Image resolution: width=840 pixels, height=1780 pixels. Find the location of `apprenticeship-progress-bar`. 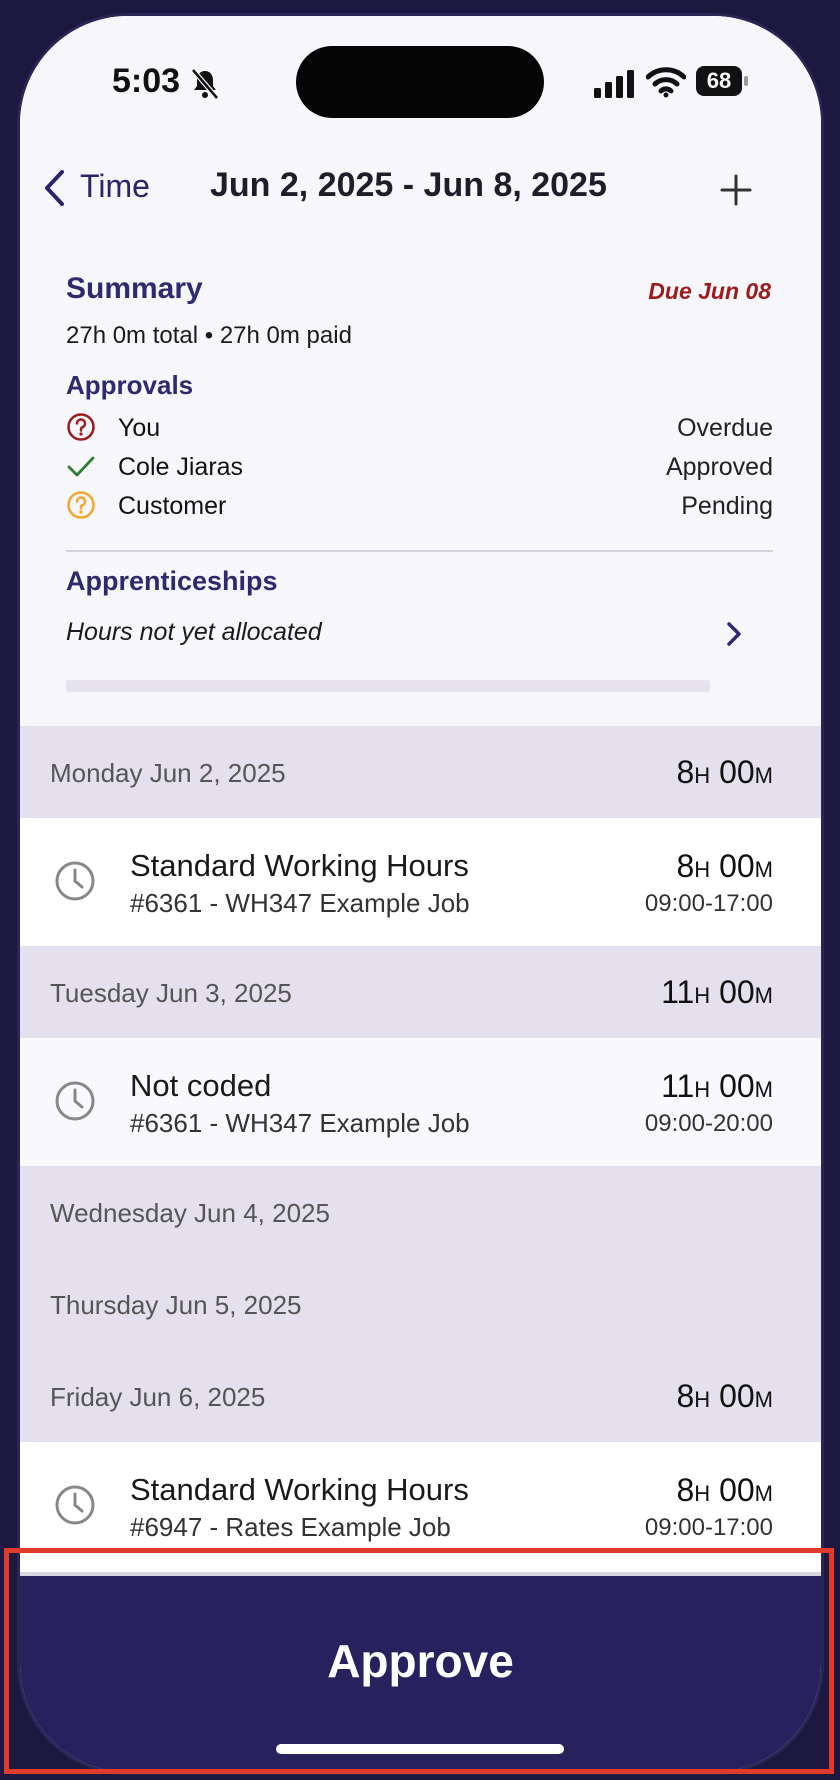

apprenticeship-progress-bar is located at coordinates (388, 686).